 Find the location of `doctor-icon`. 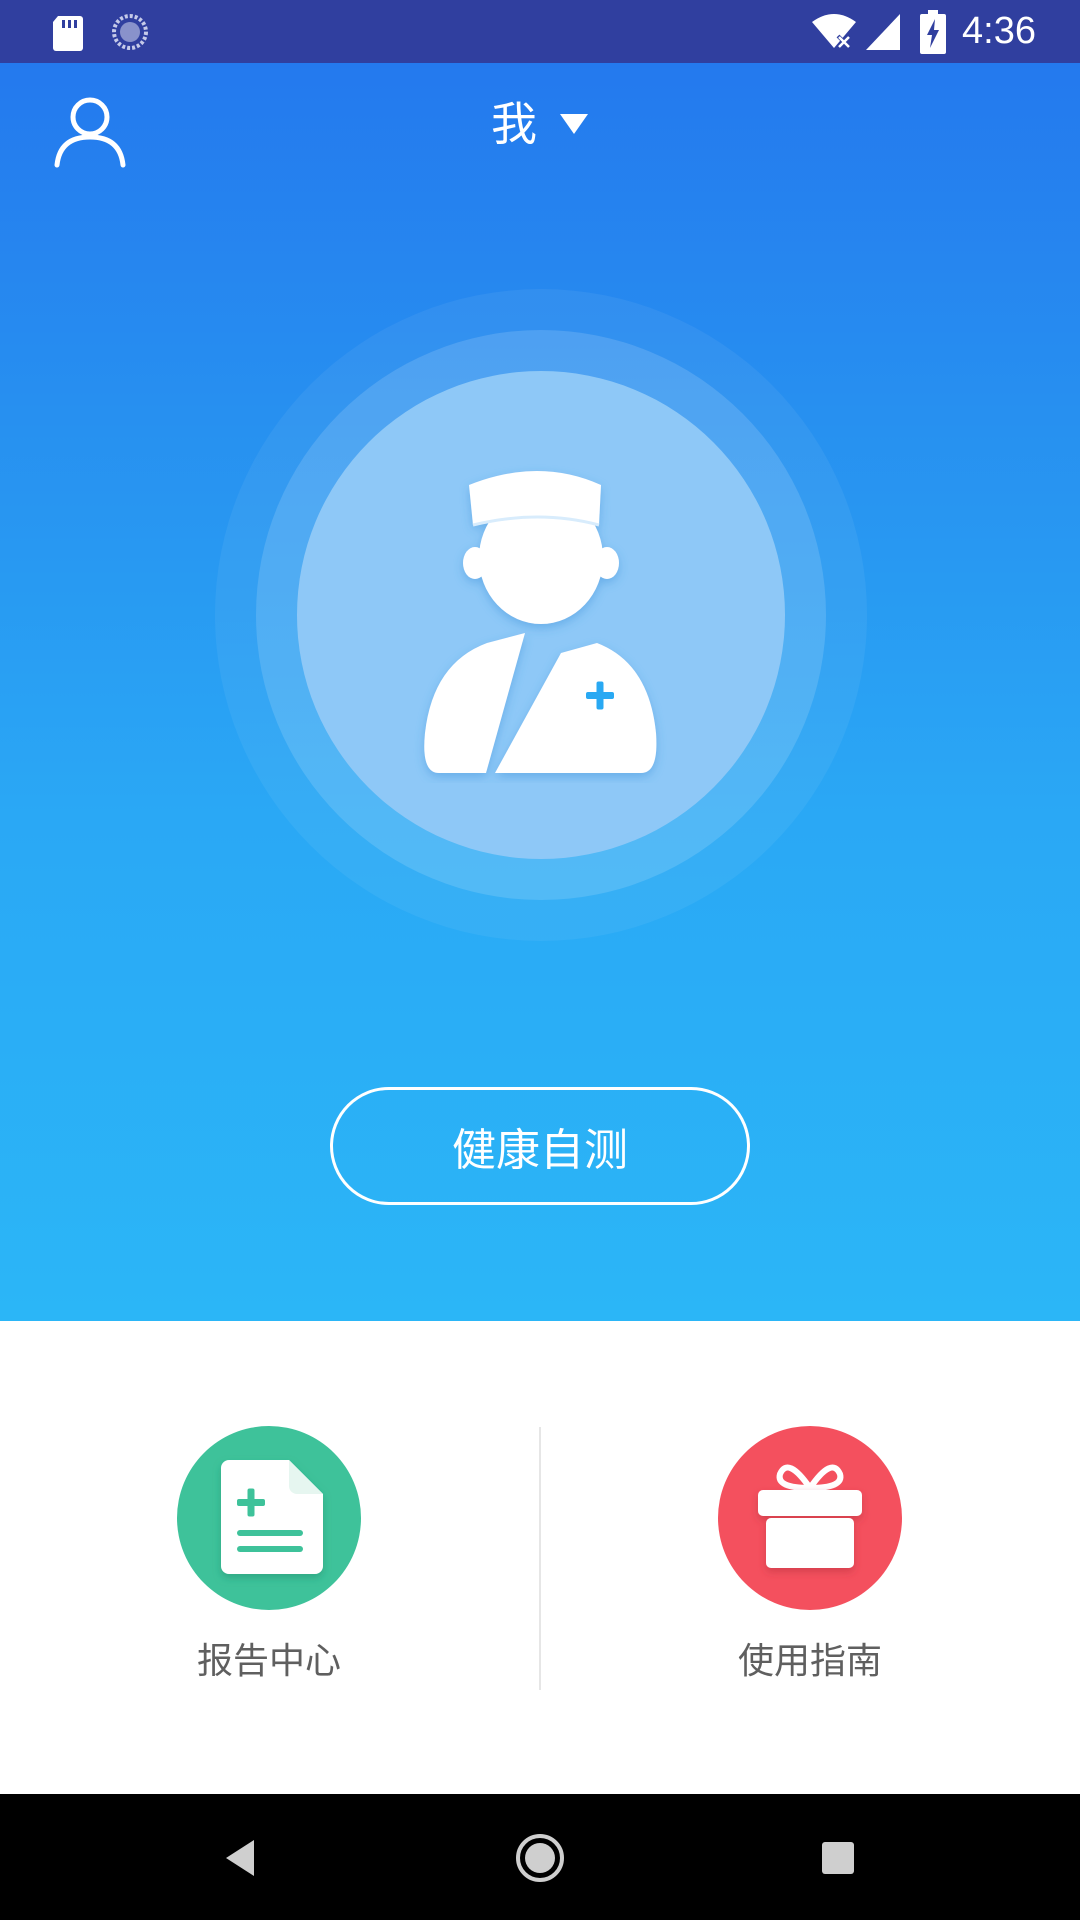

doctor-icon is located at coordinates (540, 622).